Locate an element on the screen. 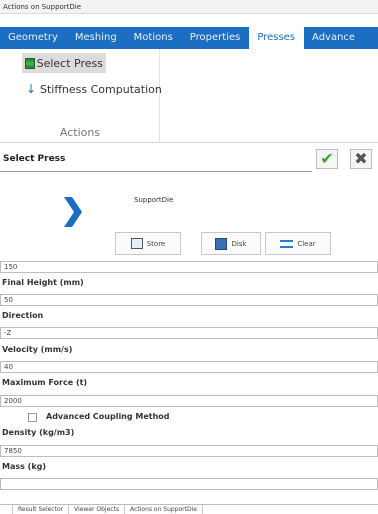  tab-meshing: Meshing is located at coordinates (96, 38).